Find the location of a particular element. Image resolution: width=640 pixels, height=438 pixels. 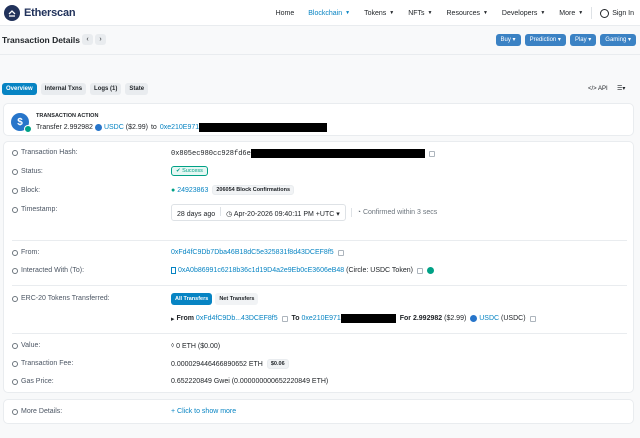

check-badge-icon is located at coordinates (28, 129).